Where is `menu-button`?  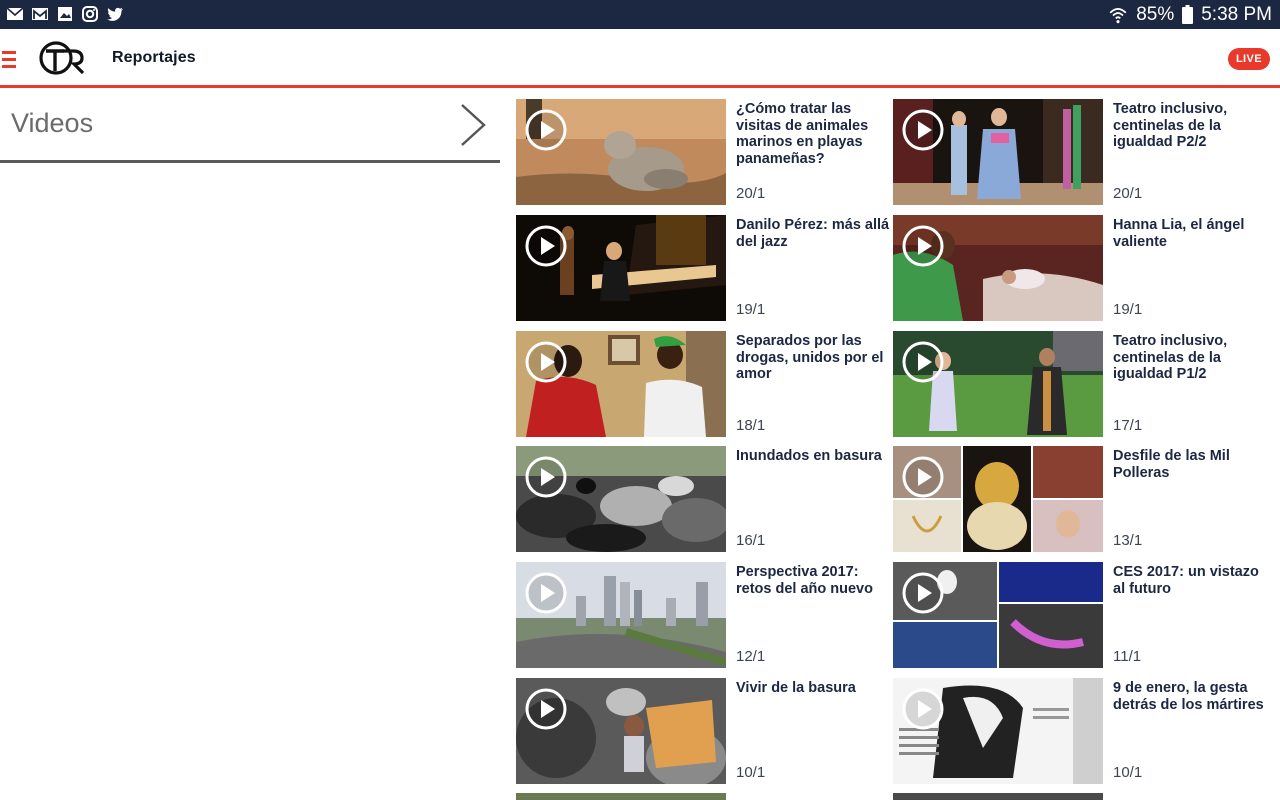
menu-button is located at coordinates (10, 59).